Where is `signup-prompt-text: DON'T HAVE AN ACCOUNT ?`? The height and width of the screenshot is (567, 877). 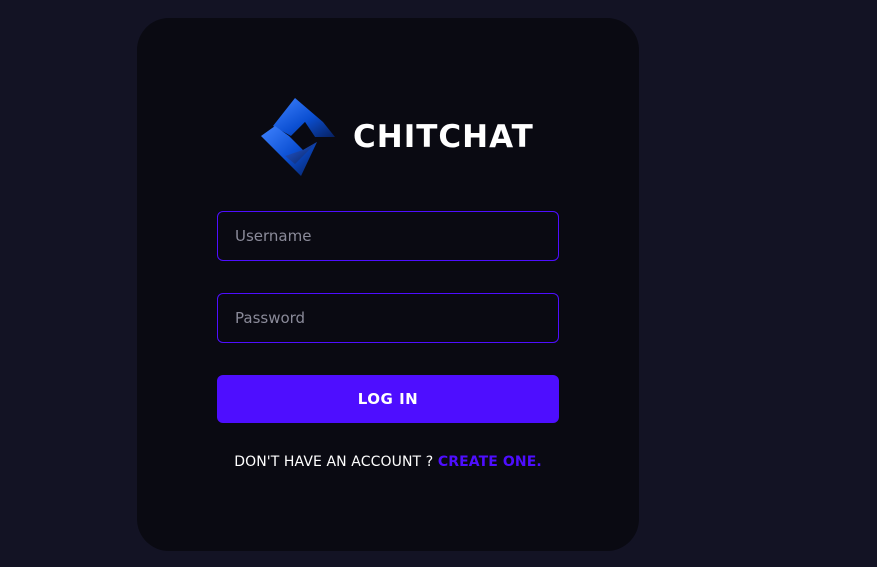 signup-prompt-text: DON'T HAVE AN ACCOUNT ? is located at coordinates (334, 462).